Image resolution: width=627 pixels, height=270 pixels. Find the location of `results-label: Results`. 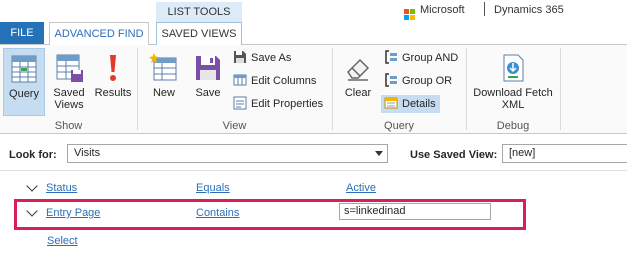

results-label: Results is located at coordinates (113, 93).